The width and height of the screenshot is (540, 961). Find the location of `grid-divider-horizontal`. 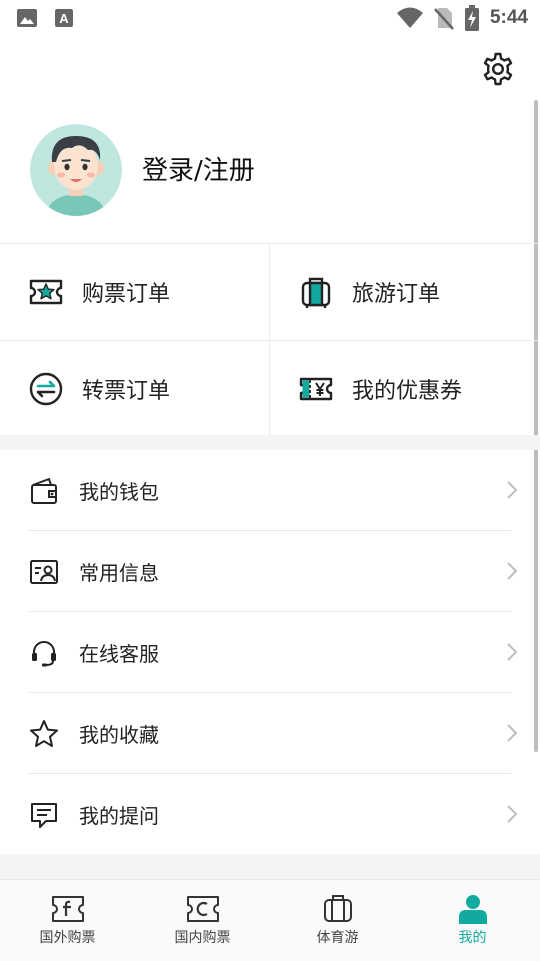

grid-divider-horizontal is located at coordinates (270, 340).